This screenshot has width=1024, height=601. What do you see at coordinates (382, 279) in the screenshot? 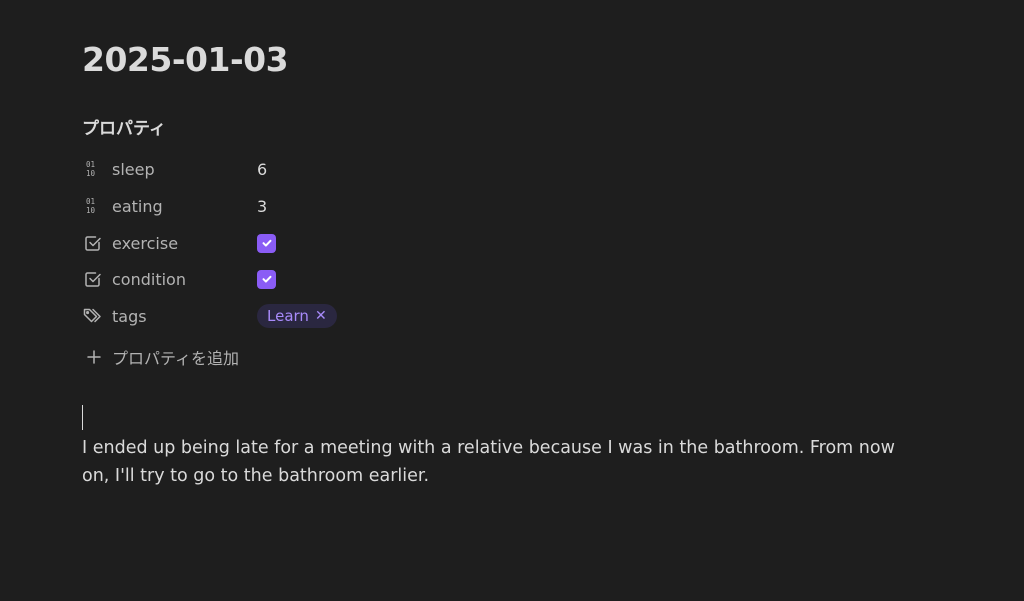
I see `property-row-condition: condition` at bounding box center [382, 279].